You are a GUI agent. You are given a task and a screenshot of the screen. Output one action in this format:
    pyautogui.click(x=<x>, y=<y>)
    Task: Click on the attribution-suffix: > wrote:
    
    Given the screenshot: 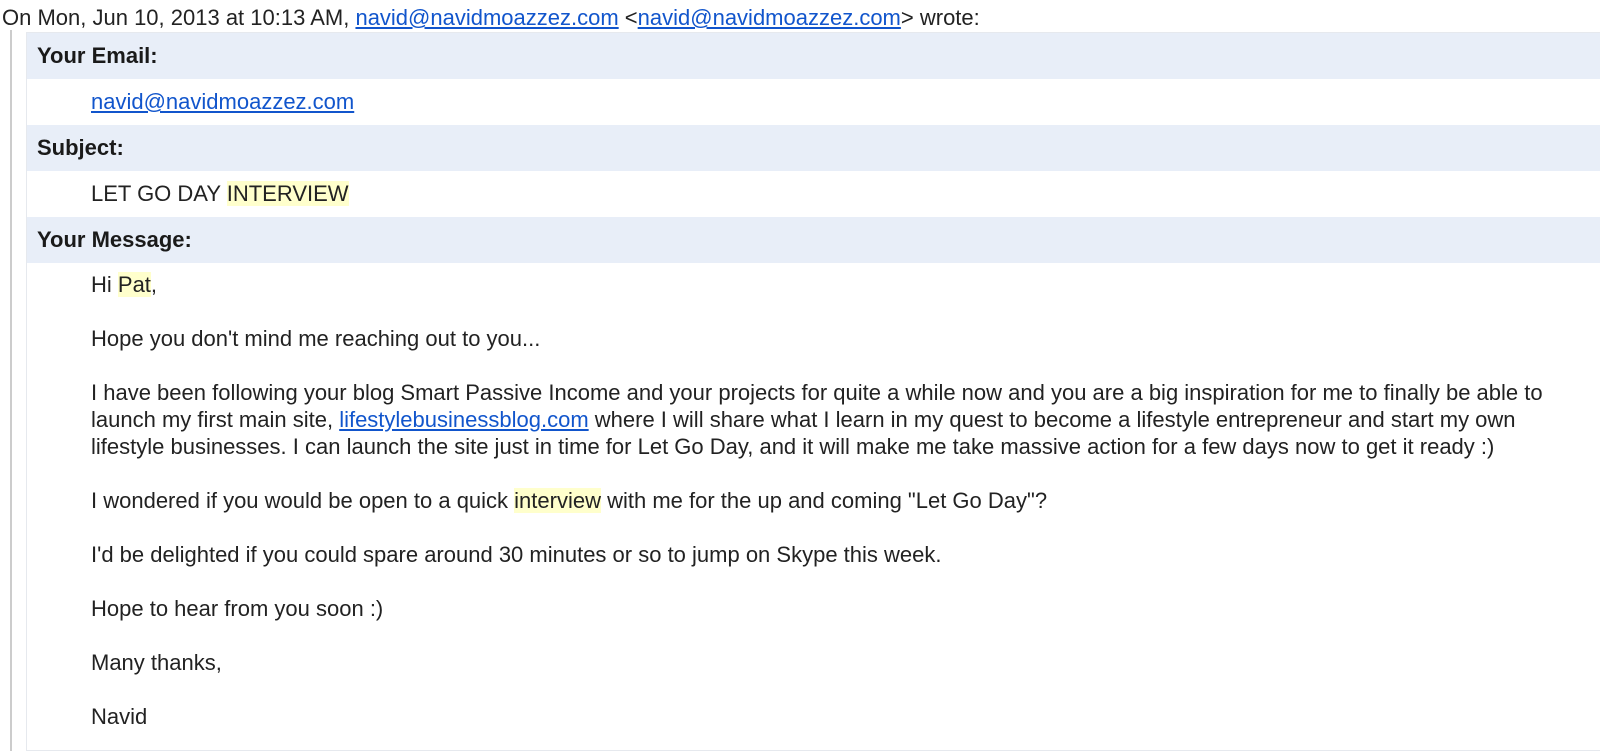 What is the action you would take?
    pyautogui.click(x=940, y=17)
    